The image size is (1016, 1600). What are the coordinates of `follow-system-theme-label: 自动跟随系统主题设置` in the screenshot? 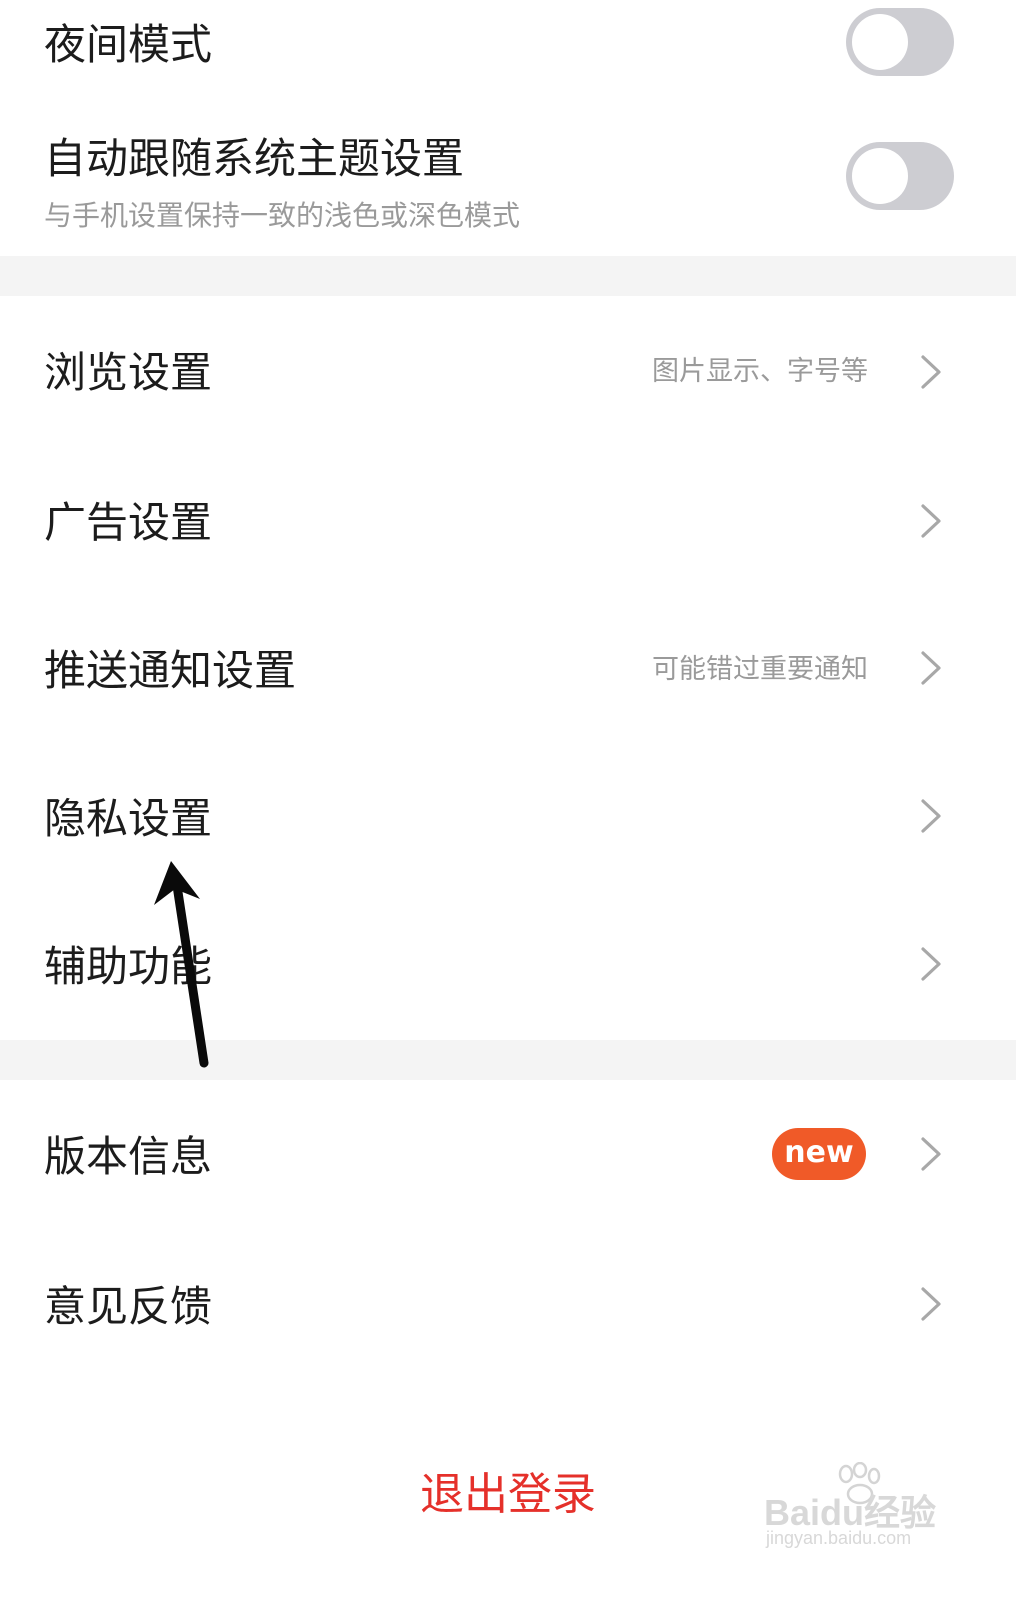 It's located at (254, 158).